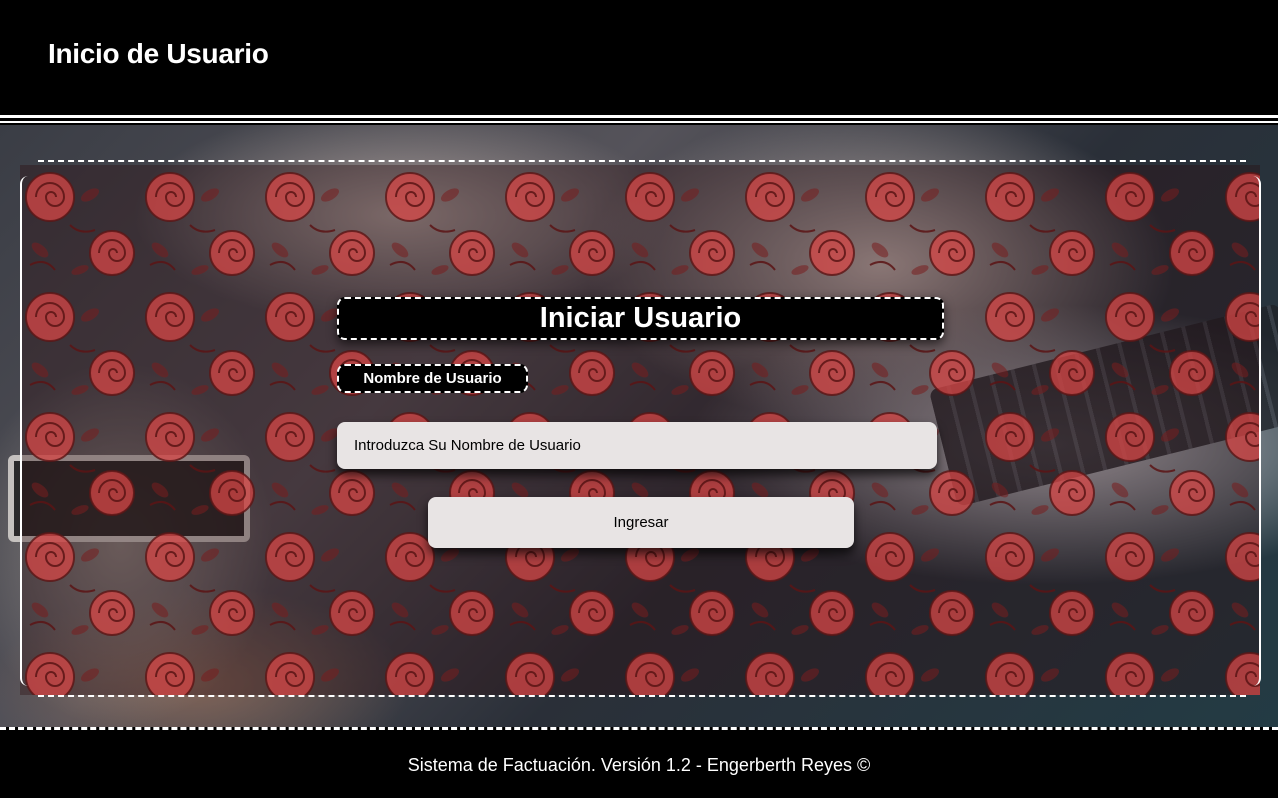  What do you see at coordinates (641, 522) in the screenshot?
I see `ingresar-button: Ingresar` at bounding box center [641, 522].